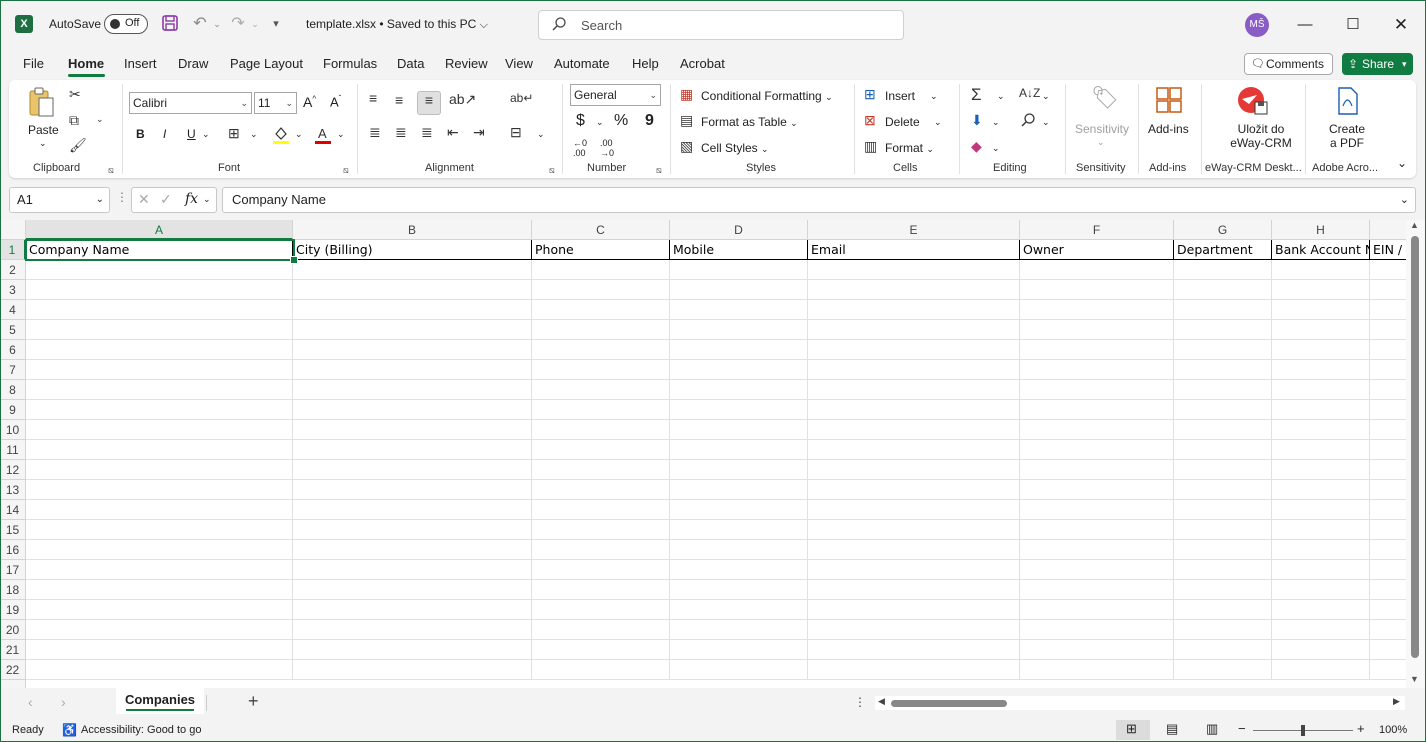 The image size is (1426, 742). What do you see at coordinates (749, 122) in the screenshot?
I see `format-as-table-button: Format as Table ⌄` at bounding box center [749, 122].